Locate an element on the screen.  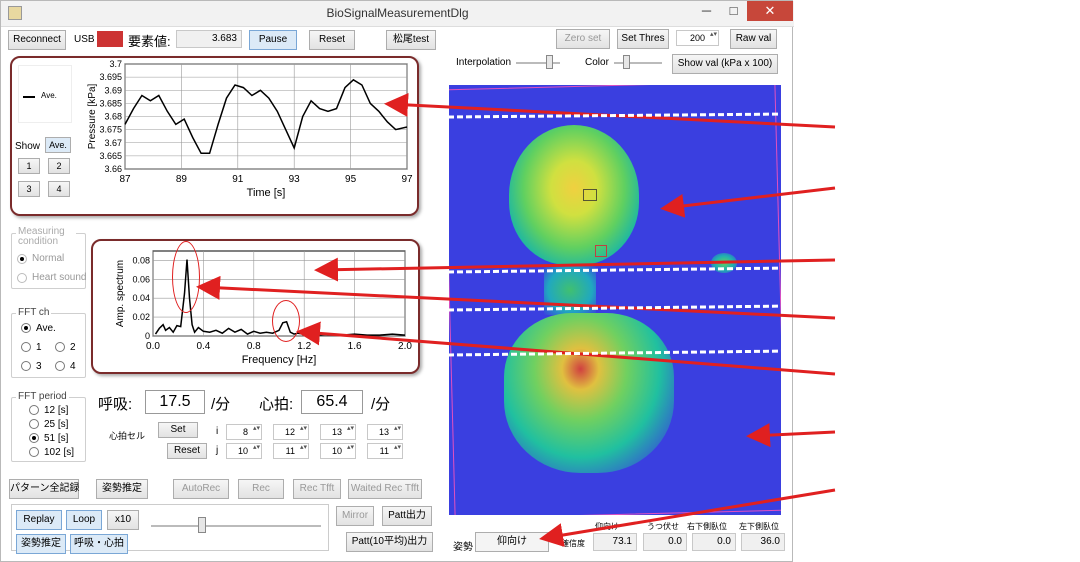
arrow-to-heatmap is located at coordinates (791, 435).